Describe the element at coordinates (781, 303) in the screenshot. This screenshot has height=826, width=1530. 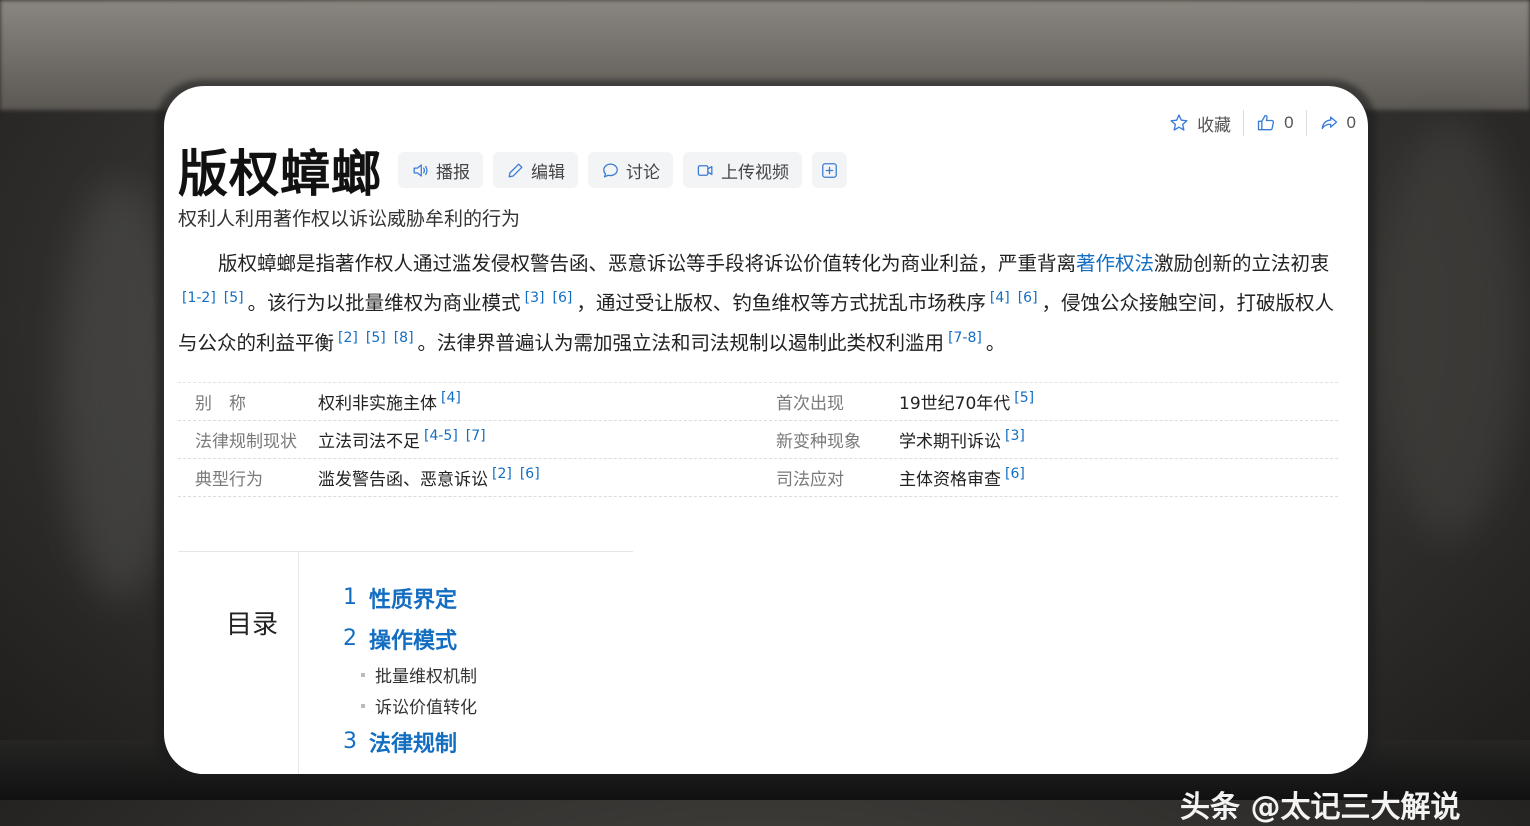
I see `summary-text: ，通过受让版权、钓鱼维权等方式扰乱市场秩序` at that location.